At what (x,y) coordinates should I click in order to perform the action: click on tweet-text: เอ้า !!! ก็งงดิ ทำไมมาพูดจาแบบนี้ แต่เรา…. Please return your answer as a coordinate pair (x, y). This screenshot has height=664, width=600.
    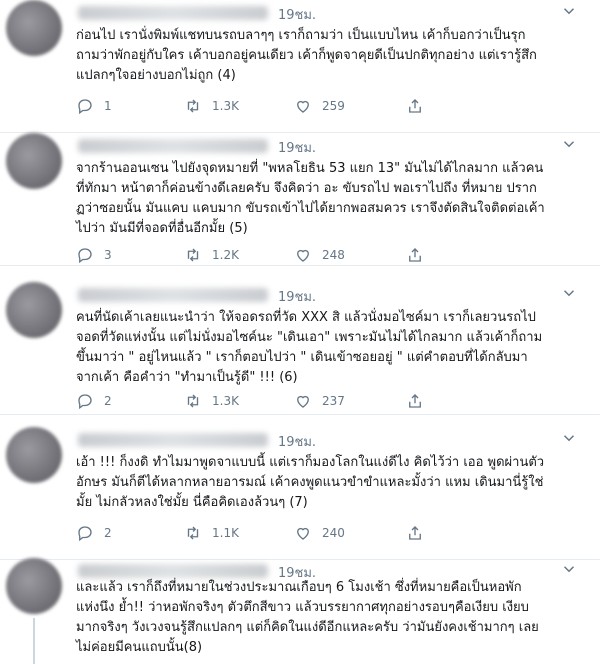
    Looking at the image, I should click on (310, 482).